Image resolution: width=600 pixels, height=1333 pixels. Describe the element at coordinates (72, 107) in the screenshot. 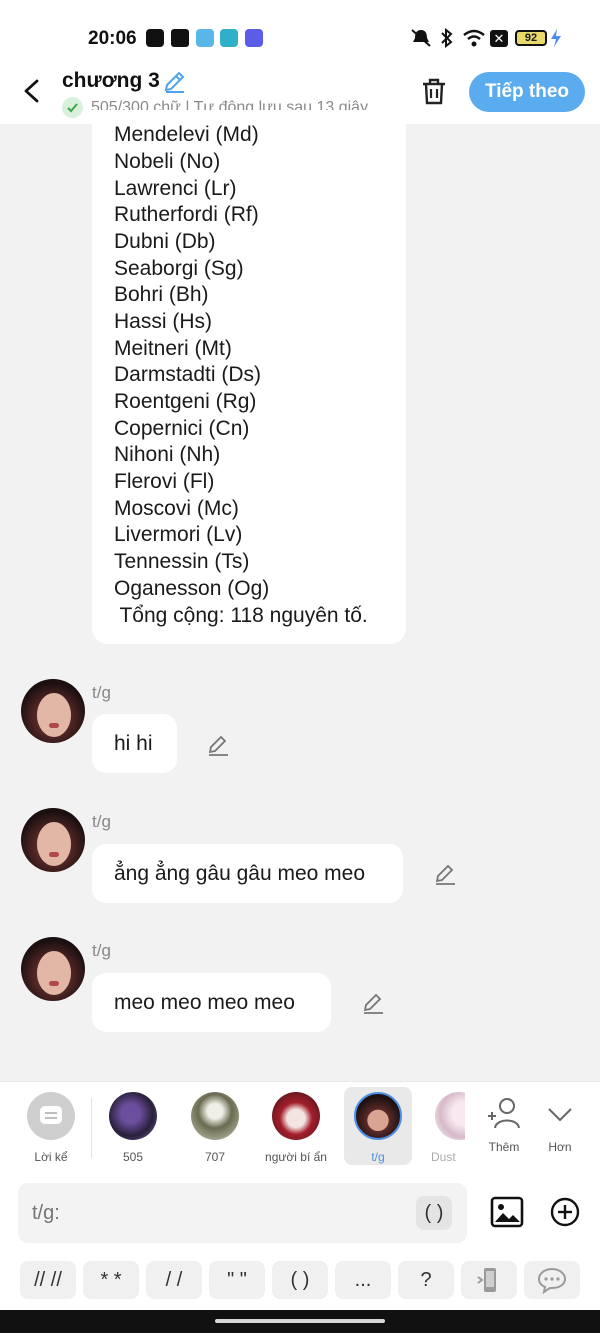

I see `saved-check-icon` at that location.